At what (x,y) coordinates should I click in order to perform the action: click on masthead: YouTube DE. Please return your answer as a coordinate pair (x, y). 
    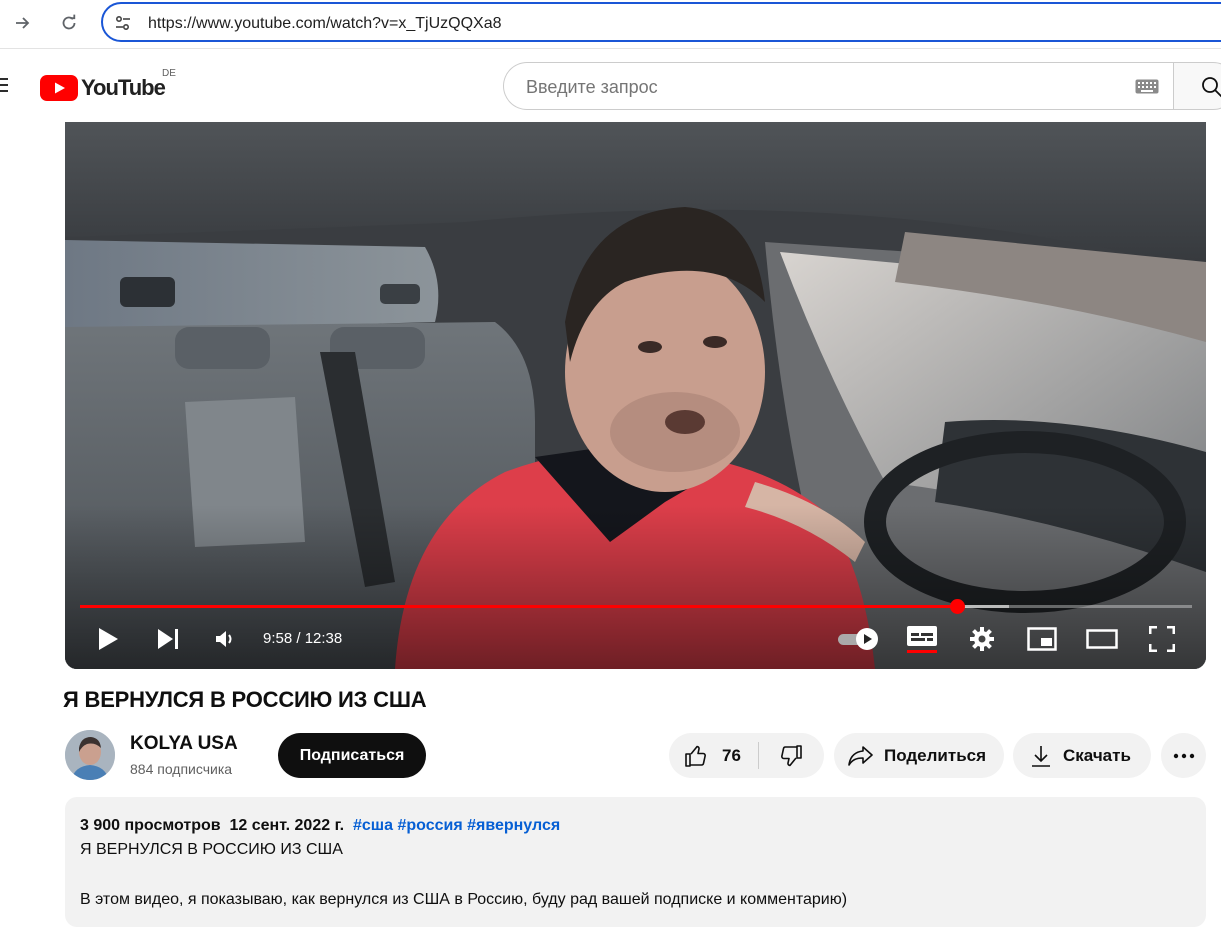
    Looking at the image, I should click on (610, 85).